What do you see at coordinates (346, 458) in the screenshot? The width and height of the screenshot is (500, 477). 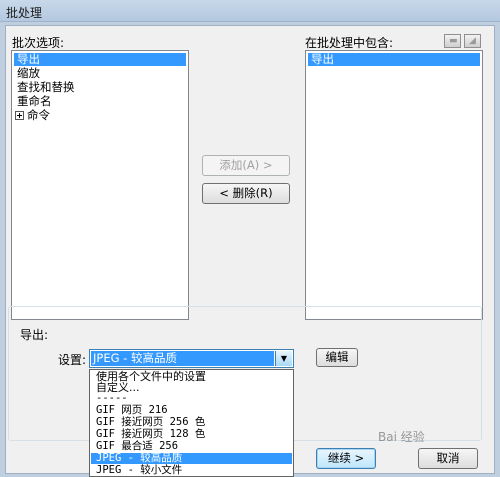 I see `continue-button: 继续 >` at bounding box center [346, 458].